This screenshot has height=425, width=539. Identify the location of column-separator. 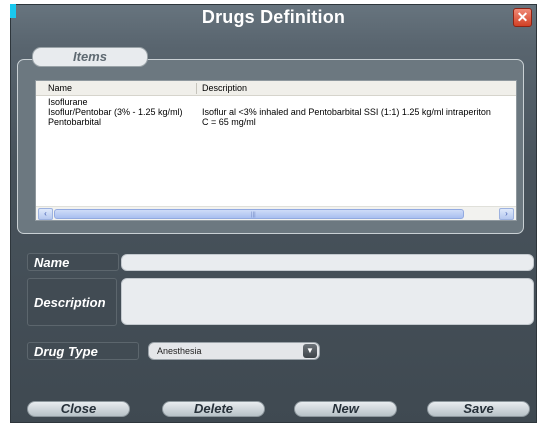
(196, 88).